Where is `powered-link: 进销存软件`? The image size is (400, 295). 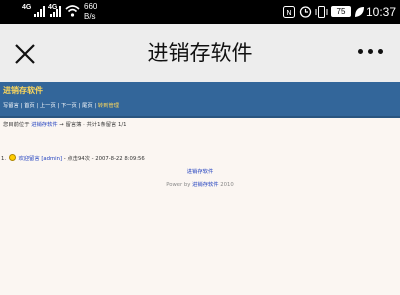 powered-link: 进销存软件 is located at coordinates (205, 185).